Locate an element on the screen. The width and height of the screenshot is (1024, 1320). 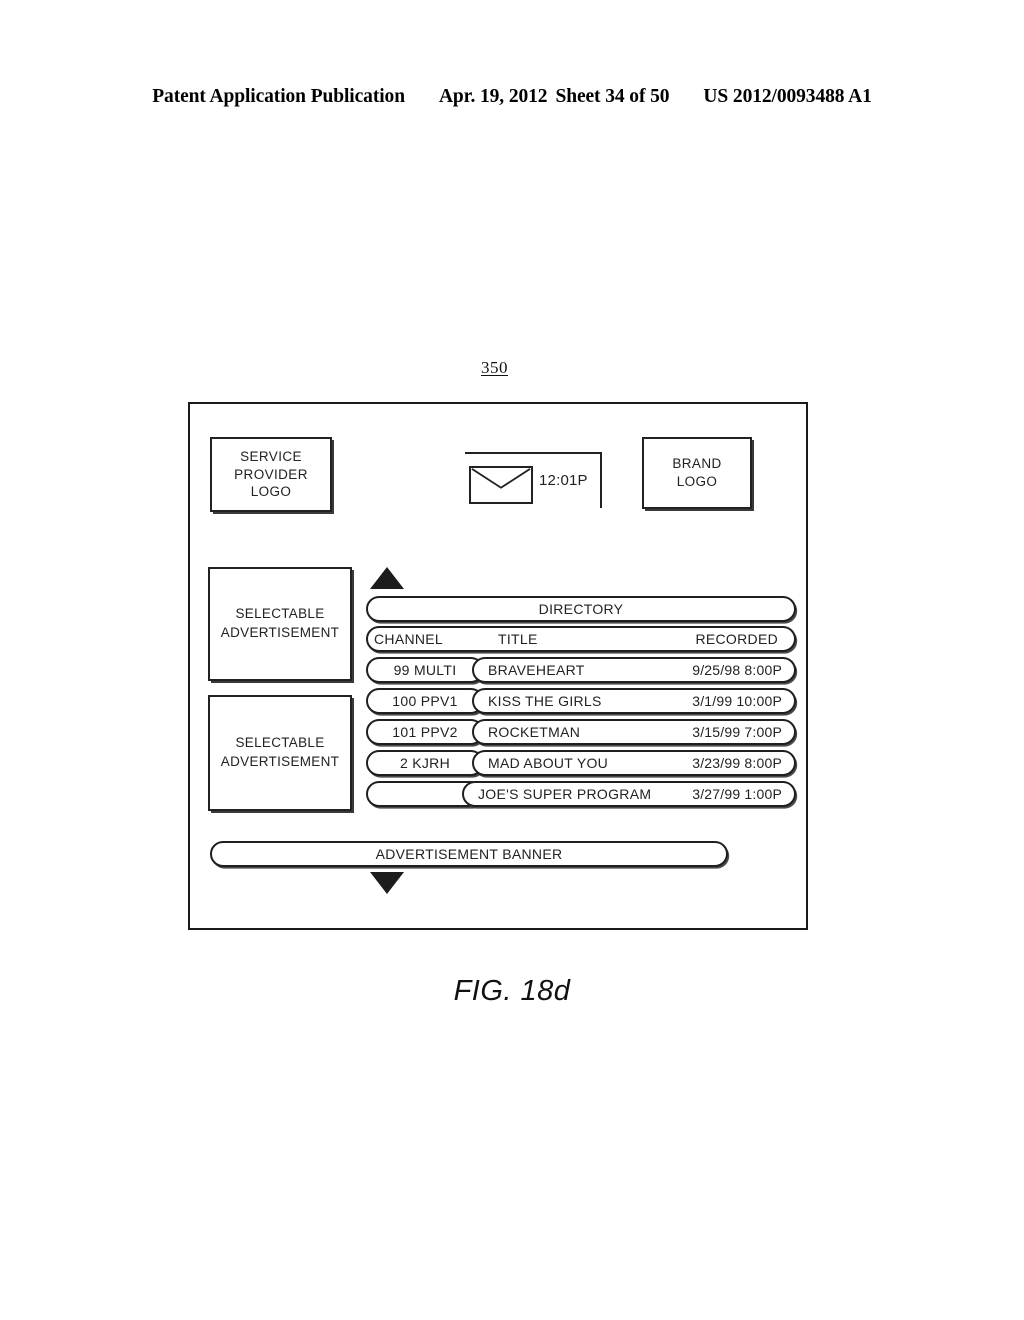
service-provider-logo-line1: SERVICE is located at coordinates (271, 456).